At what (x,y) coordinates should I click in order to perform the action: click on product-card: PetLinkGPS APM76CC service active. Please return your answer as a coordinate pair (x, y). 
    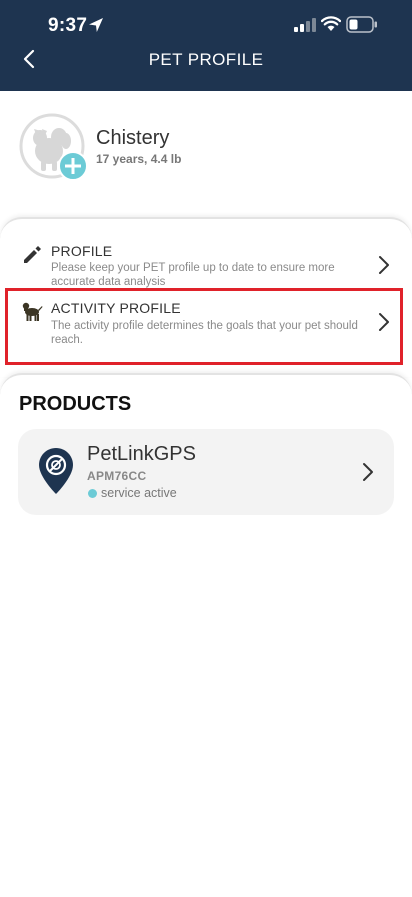
    Looking at the image, I should click on (206, 472).